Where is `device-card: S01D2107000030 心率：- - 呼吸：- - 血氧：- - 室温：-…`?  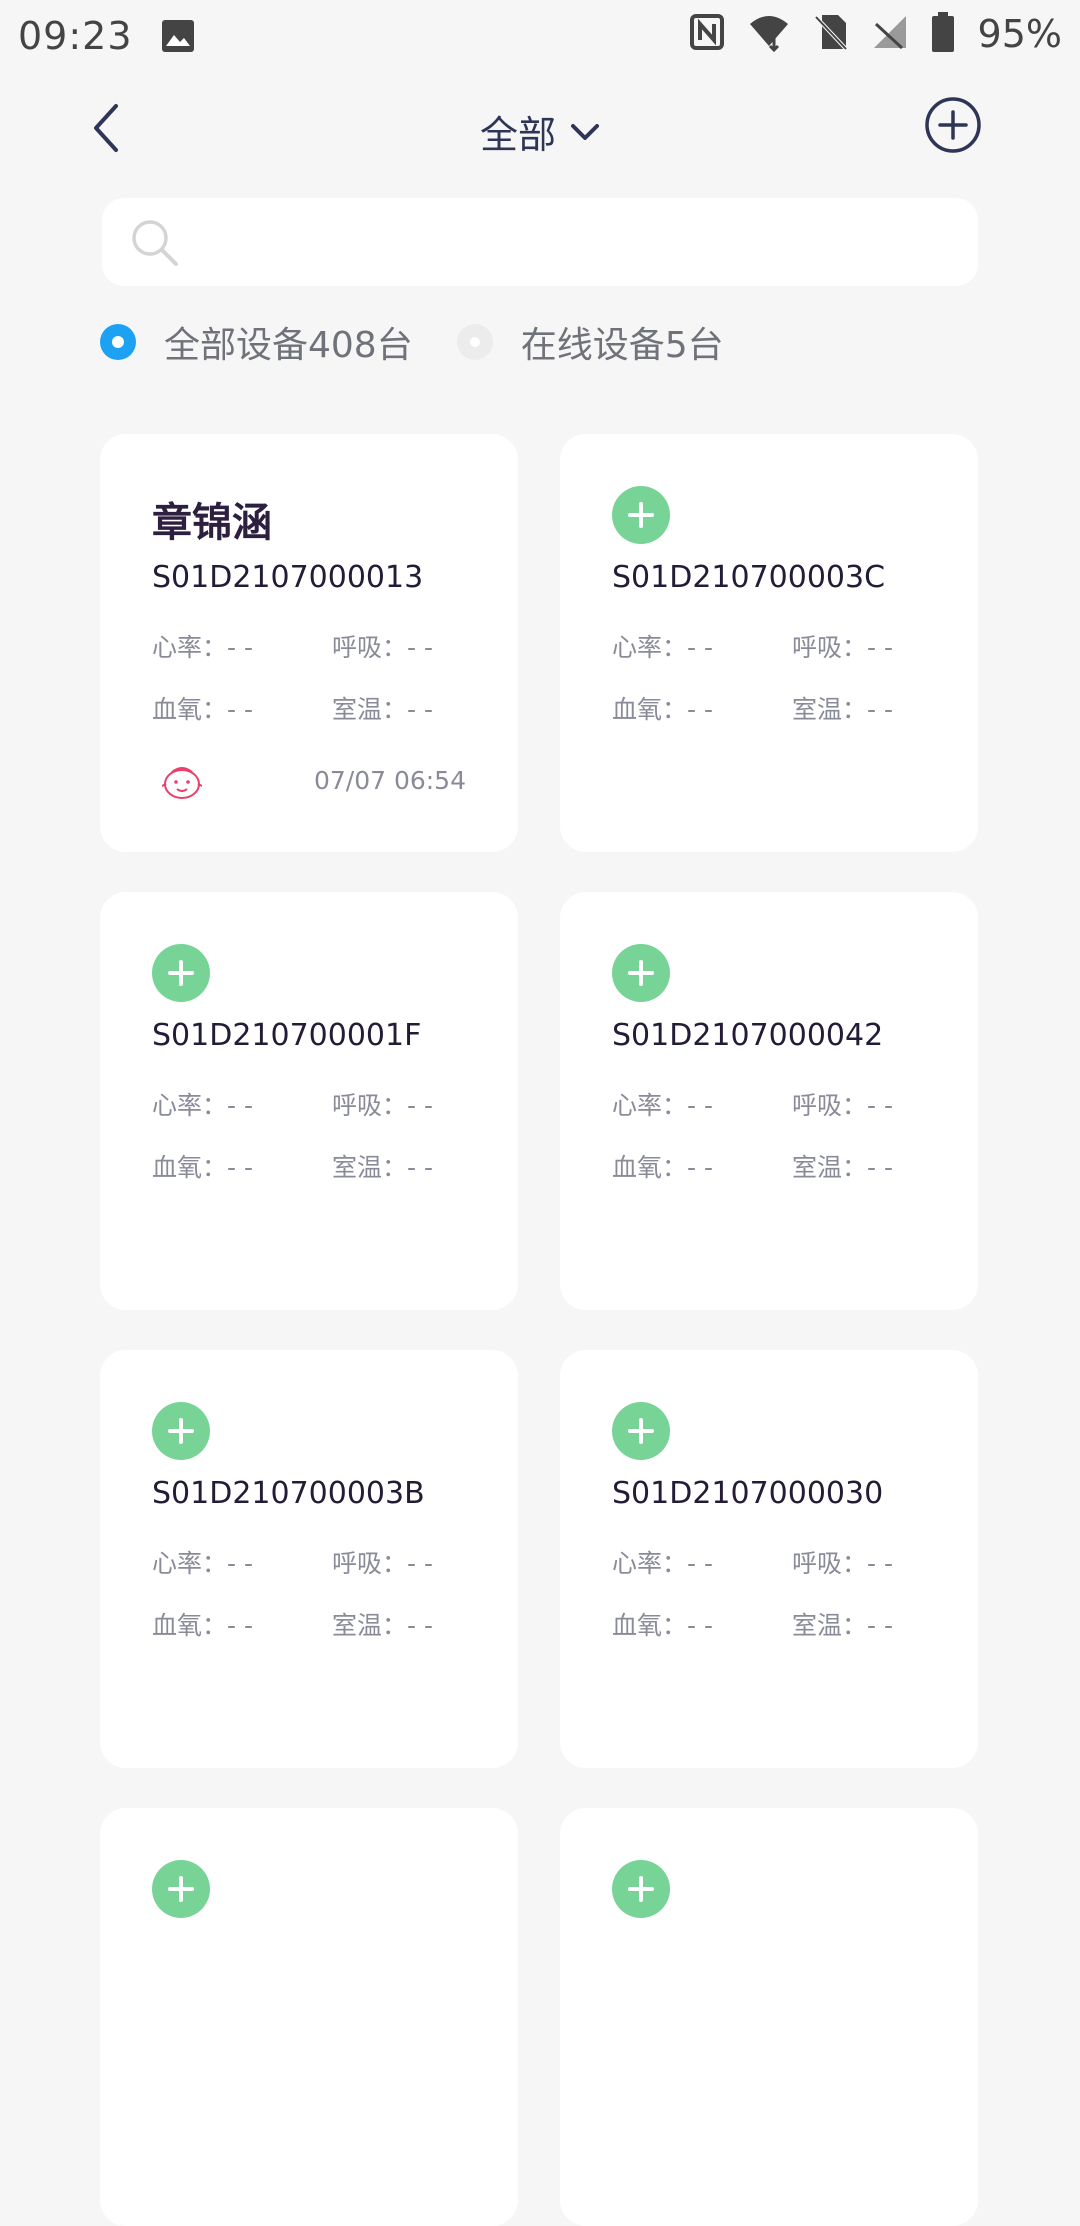
device-card: S01D2107000030 心率：- - 呼吸：- - 血氧：- - 室温：-… is located at coordinates (769, 1559).